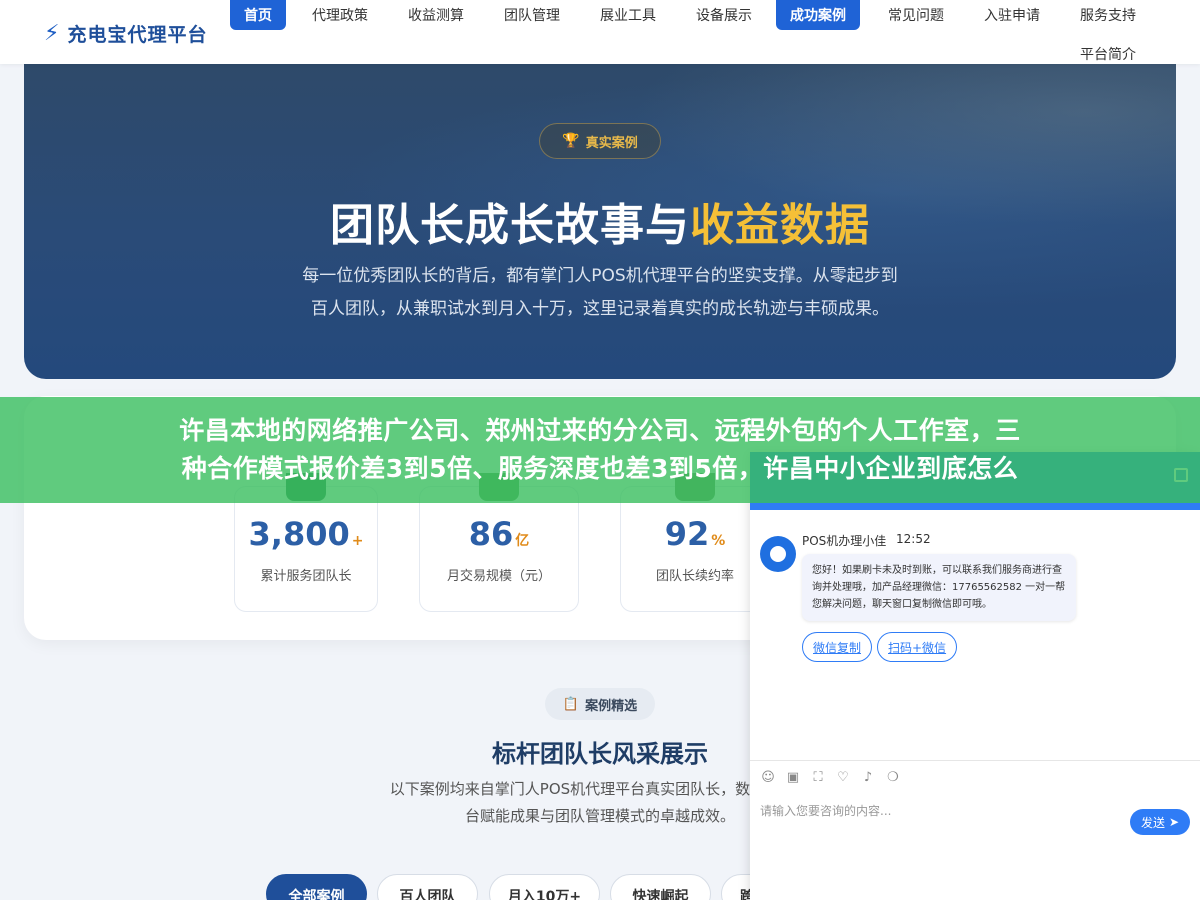 The height and width of the screenshot is (900, 1200). I want to click on trophy-icon: 🏆, so click(571, 141).